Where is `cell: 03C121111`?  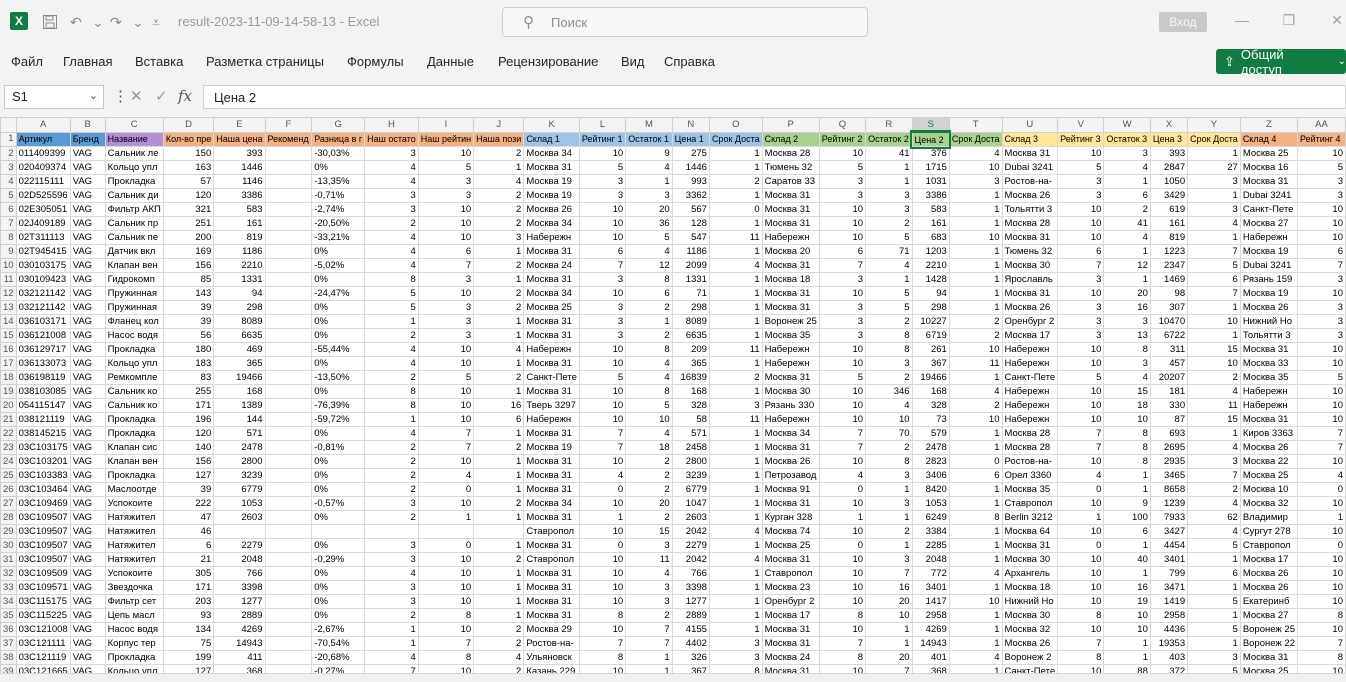 cell: 03C121111 is located at coordinates (43, 643).